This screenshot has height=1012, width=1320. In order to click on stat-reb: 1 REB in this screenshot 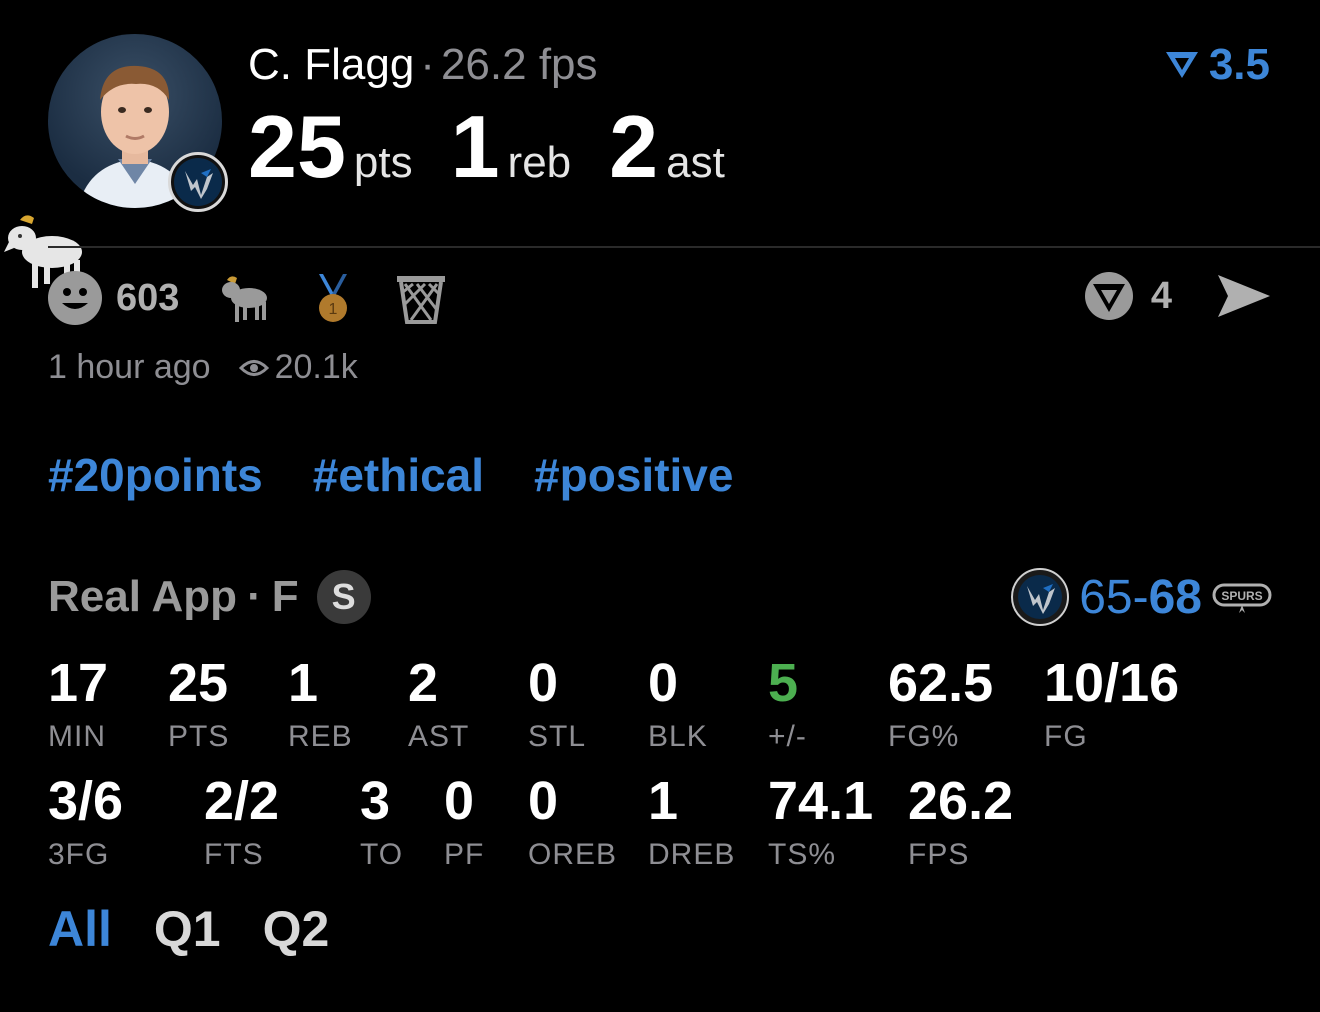, I will do `click(320, 705)`.